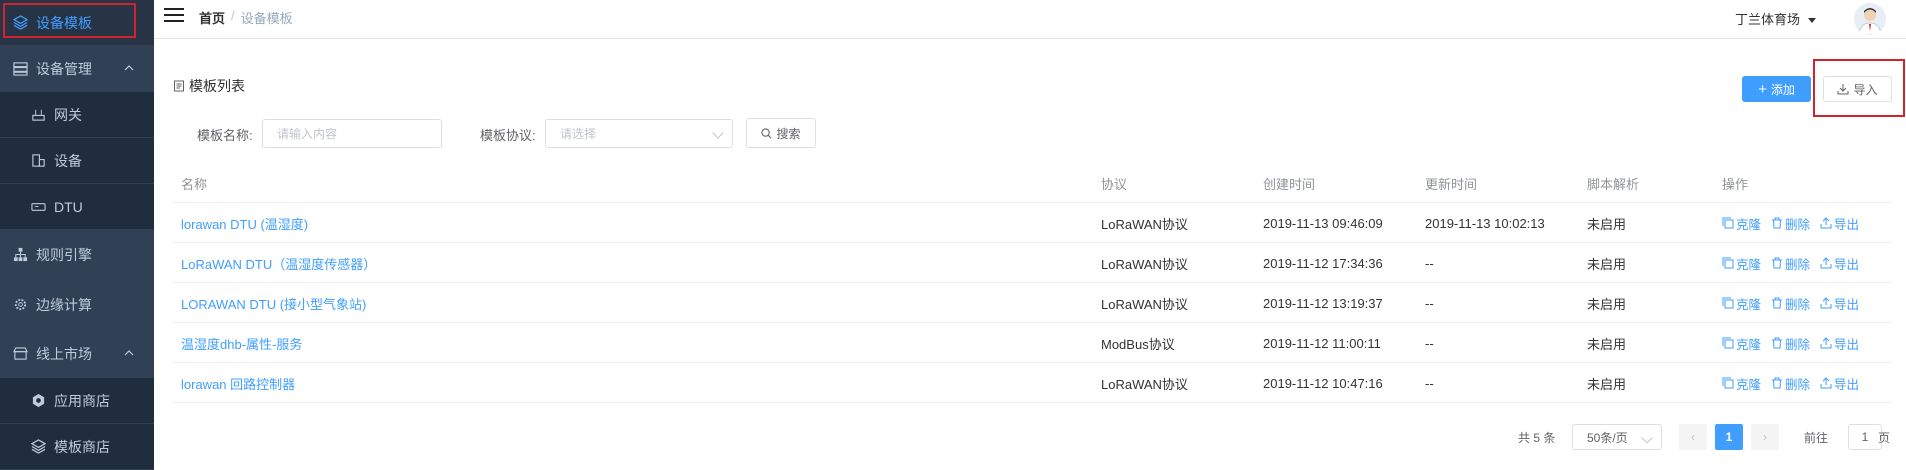 This screenshot has height=470, width=1906. Describe the element at coordinates (77, 22) in the screenshot. I see `sidebar-item-device-template: 设备模板` at that location.